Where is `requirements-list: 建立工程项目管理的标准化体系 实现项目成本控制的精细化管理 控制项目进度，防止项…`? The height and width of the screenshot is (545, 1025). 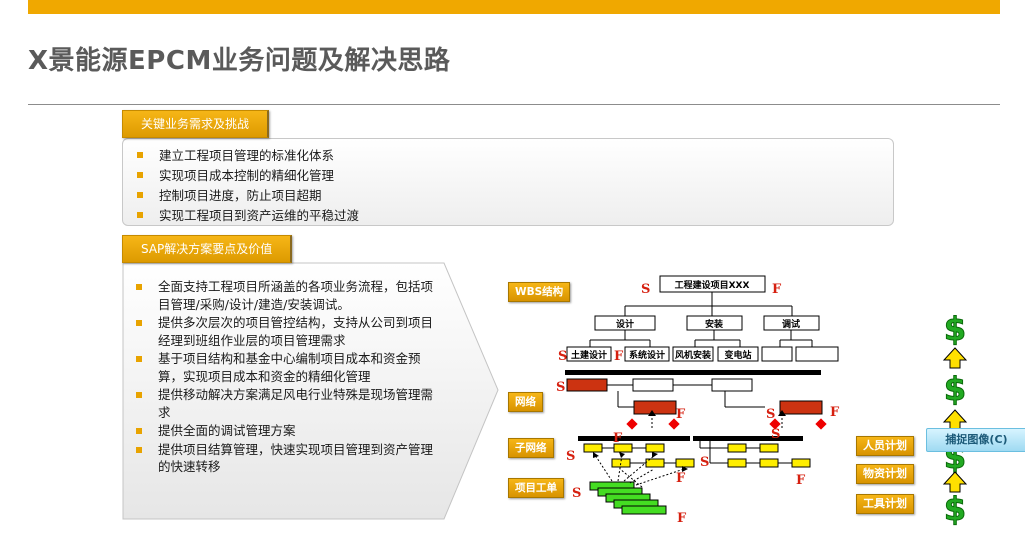 requirements-list: 建立工程项目管理的标准化体系 实现项目成本控制的精细化管理 控制项目进度，防止项… is located at coordinates (248, 186).